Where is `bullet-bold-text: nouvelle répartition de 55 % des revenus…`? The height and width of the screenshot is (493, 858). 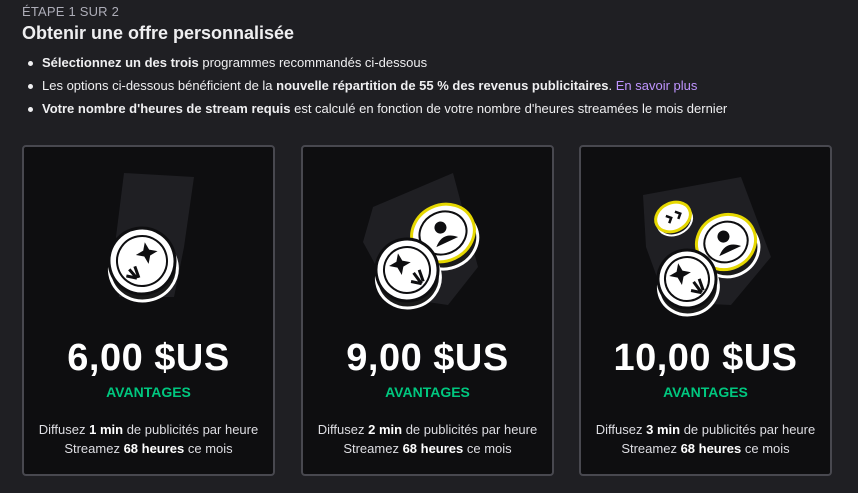 bullet-bold-text: nouvelle répartition de 55 % des revenus… is located at coordinates (442, 85).